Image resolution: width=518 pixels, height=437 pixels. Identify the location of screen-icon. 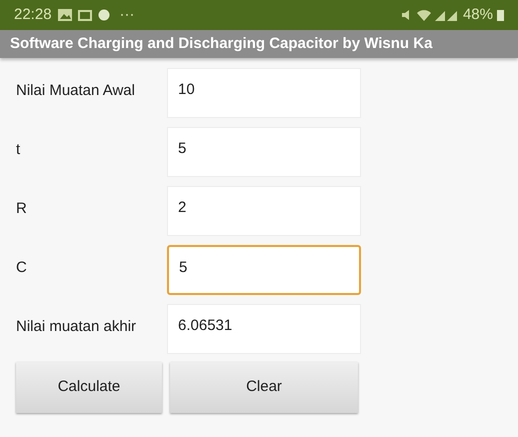
(85, 15).